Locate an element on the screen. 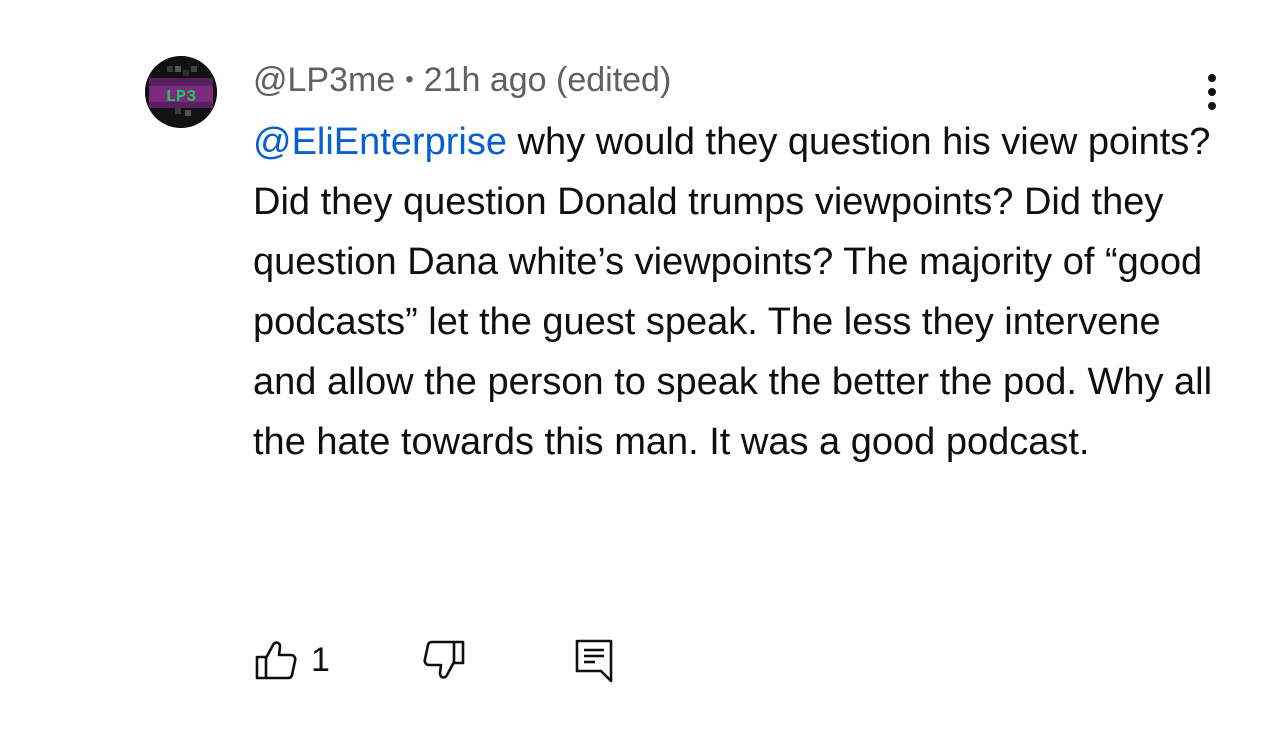 This screenshot has width=1284, height=730. thumbs-up-icon is located at coordinates (276, 660).